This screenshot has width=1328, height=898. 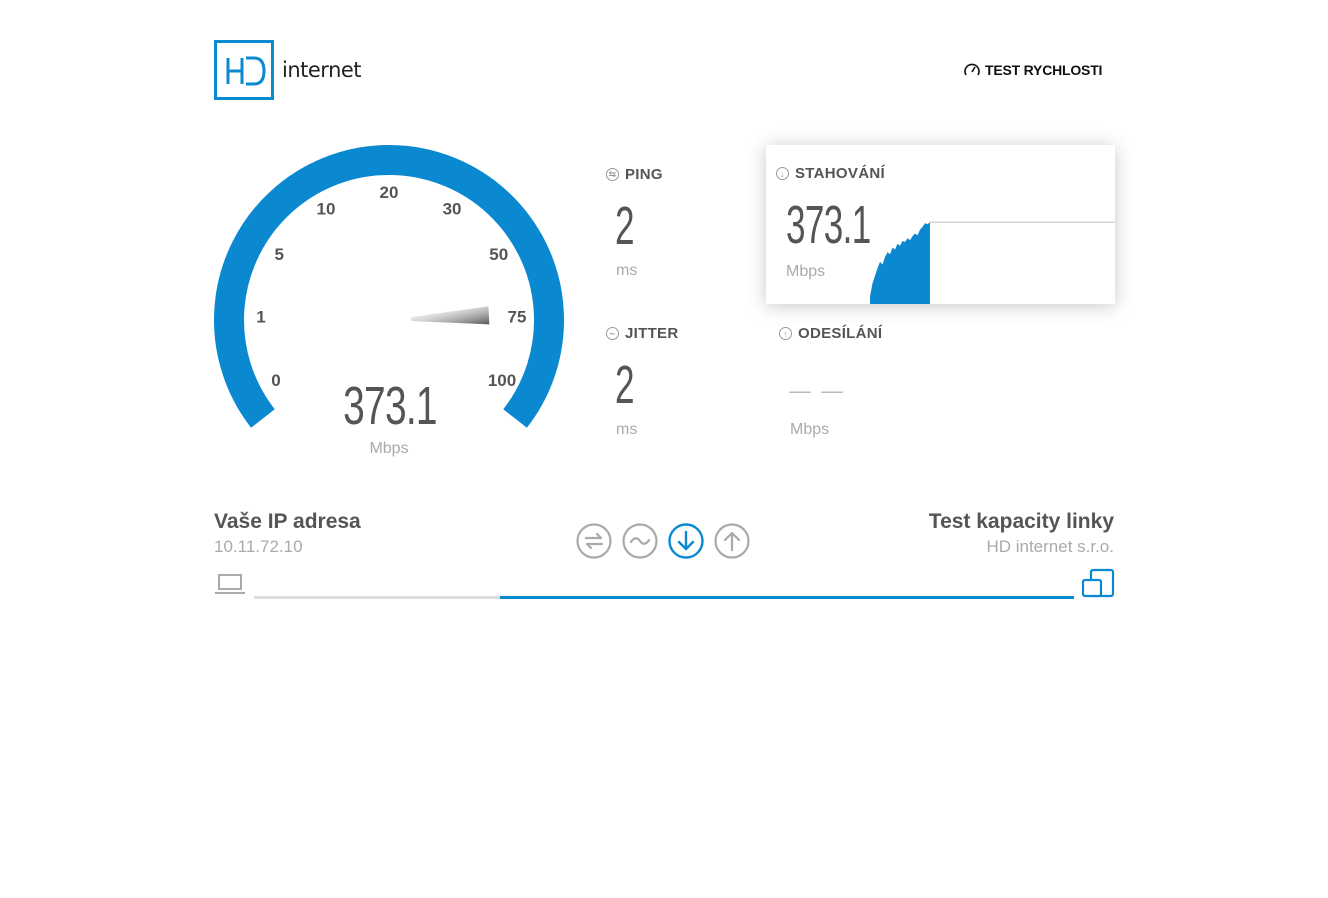 What do you see at coordinates (817, 390) in the screenshot?
I see `upload-value: — —` at bounding box center [817, 390].